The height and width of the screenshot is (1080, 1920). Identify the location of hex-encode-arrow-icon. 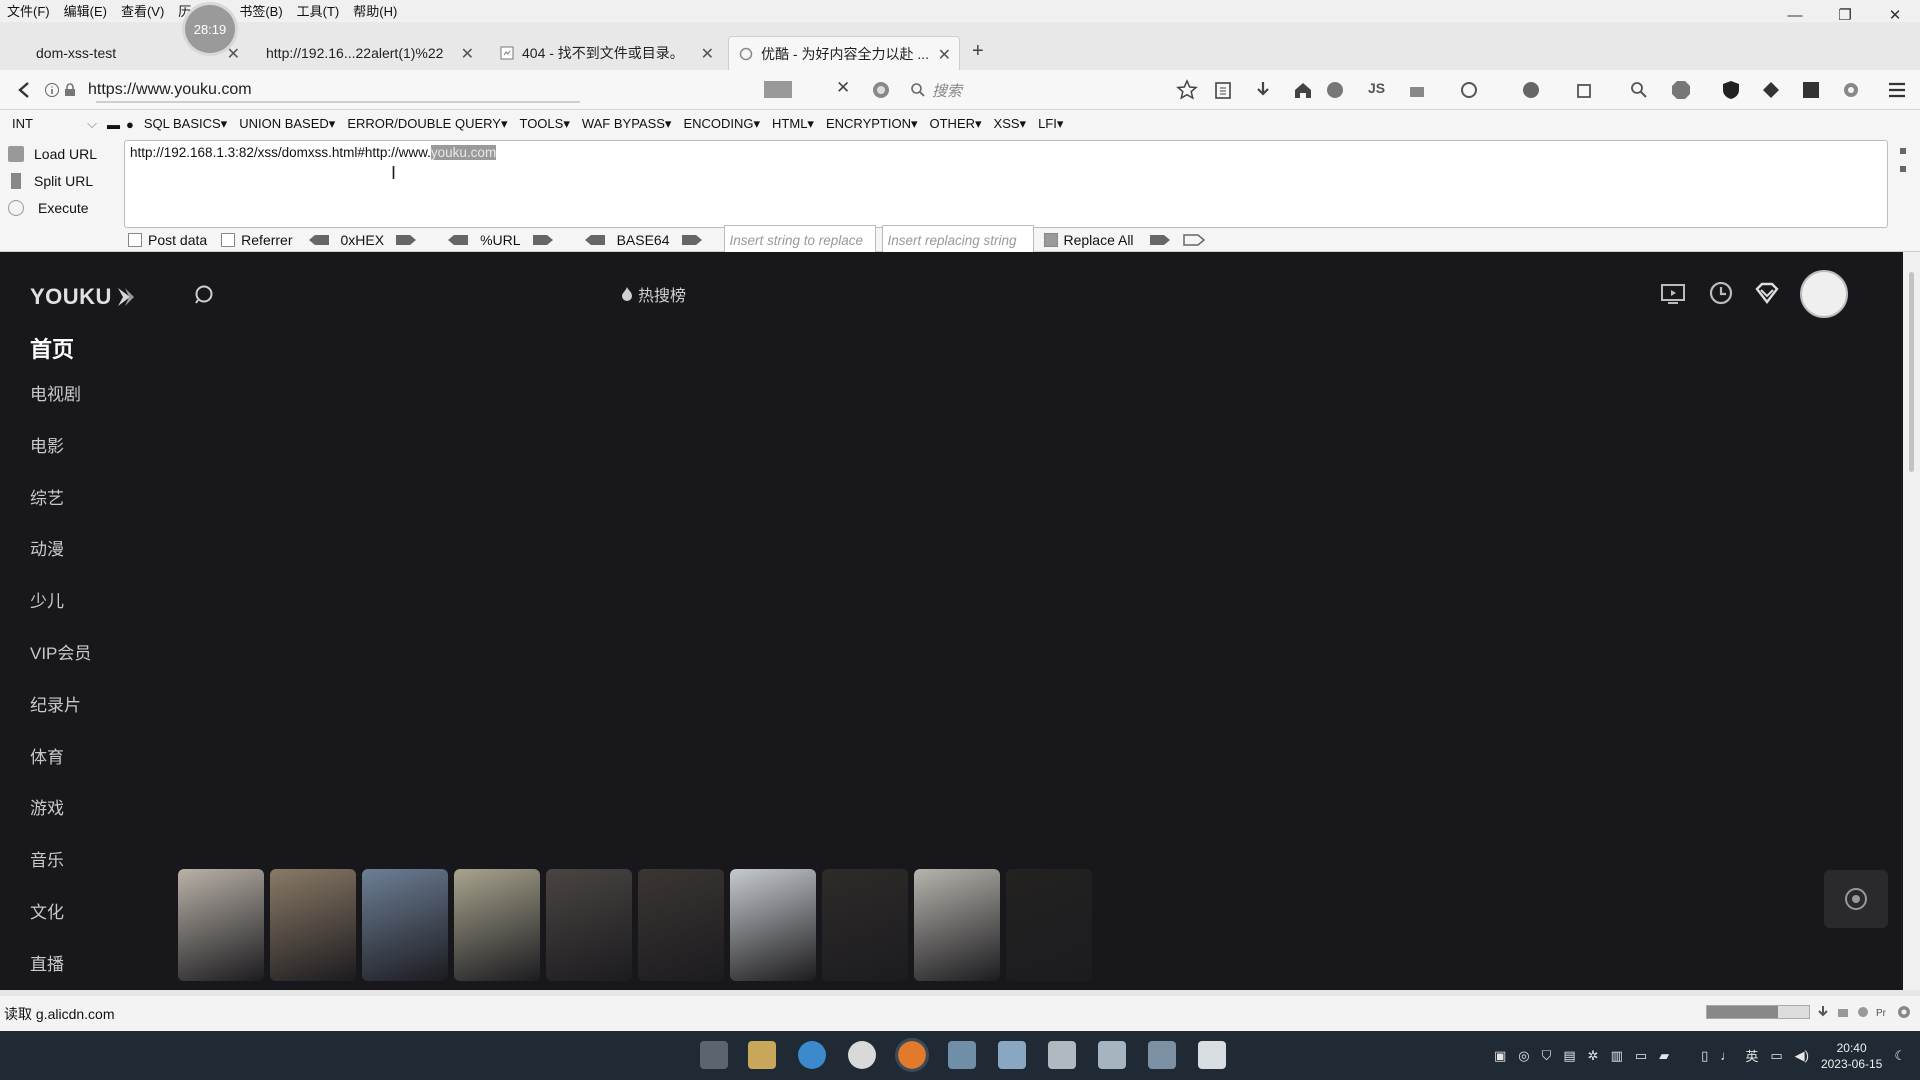
(406, 240).